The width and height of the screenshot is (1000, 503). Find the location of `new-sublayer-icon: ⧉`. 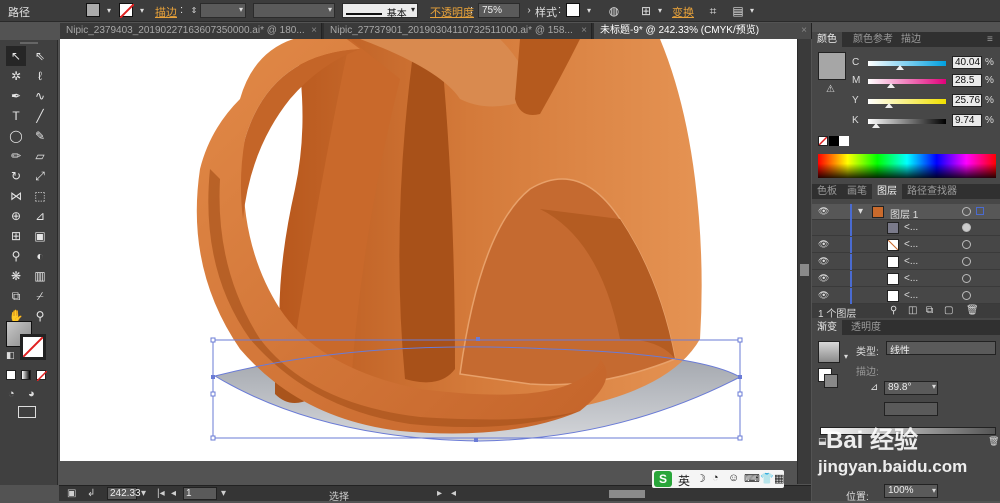

new-sublayer-icon: ⧉ is located at coordinates (929, 310).